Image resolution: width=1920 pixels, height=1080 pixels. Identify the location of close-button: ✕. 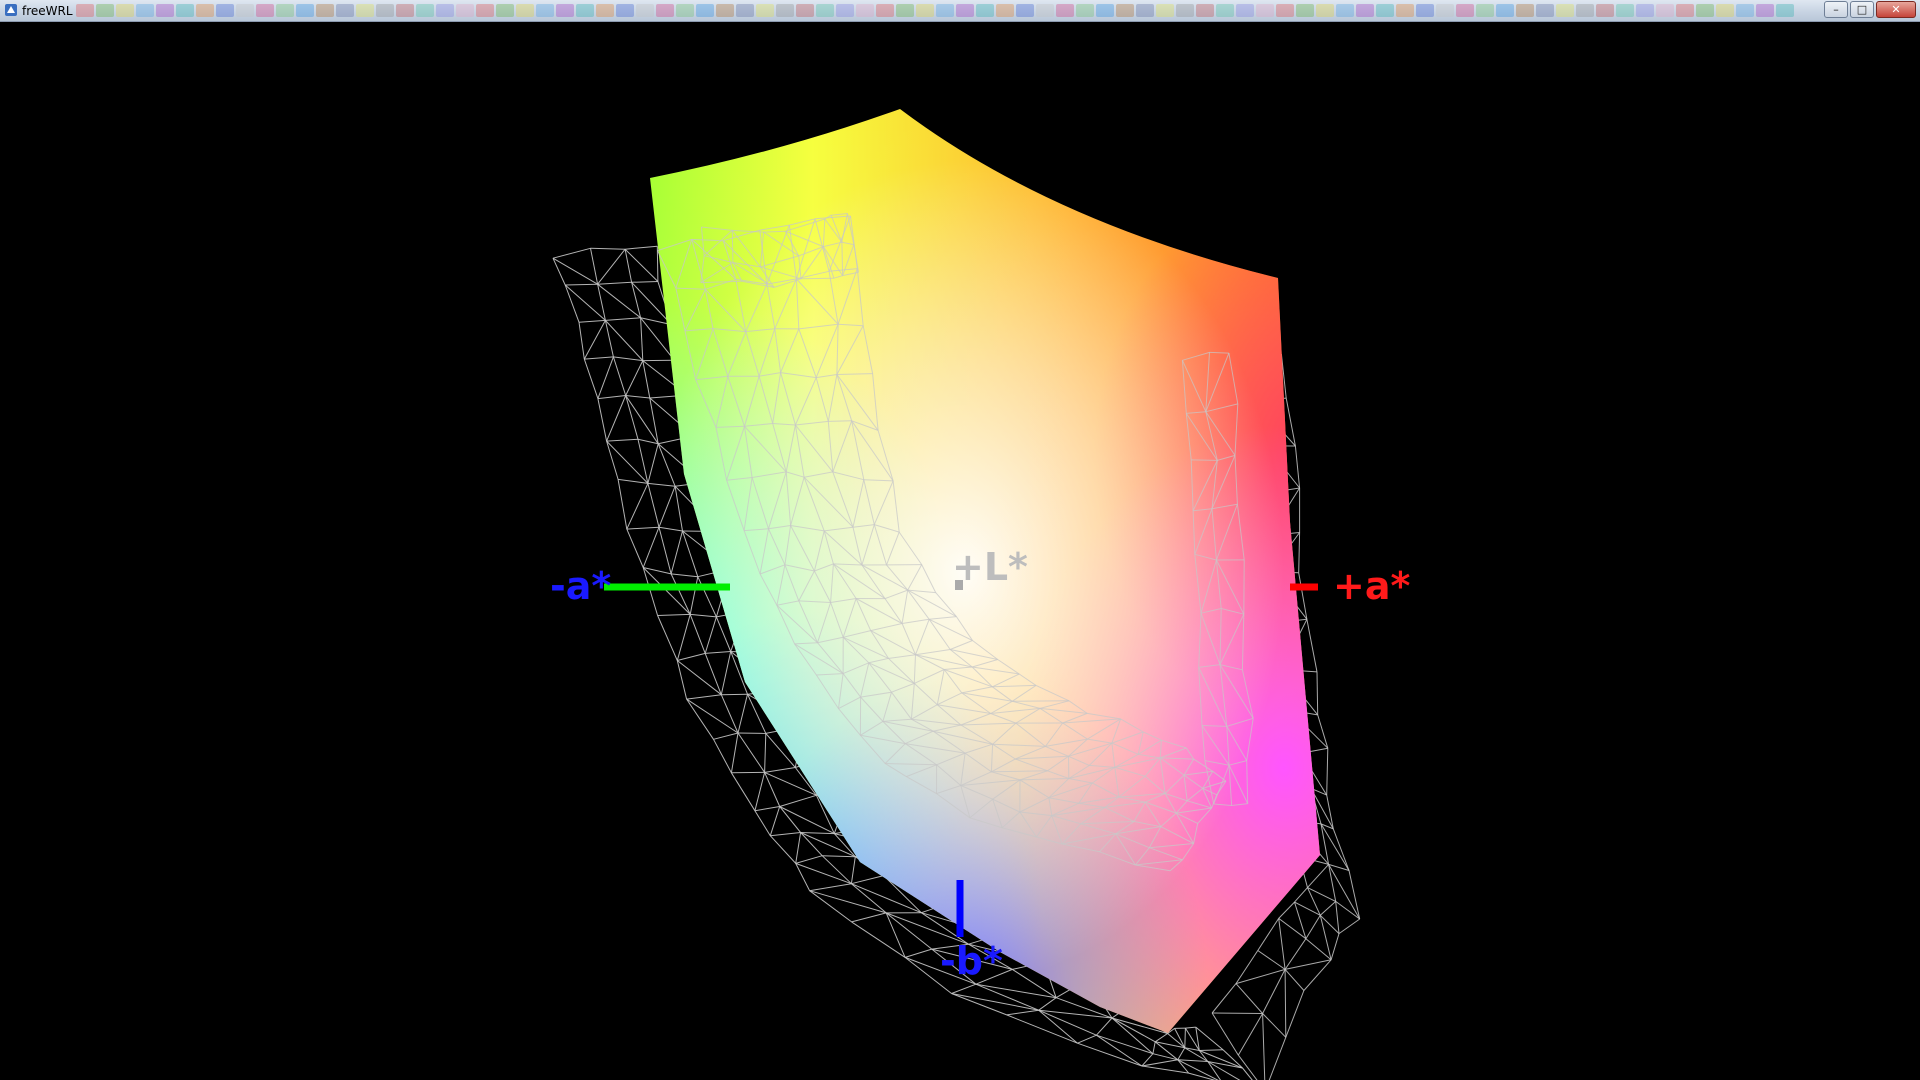
(1896, 9).